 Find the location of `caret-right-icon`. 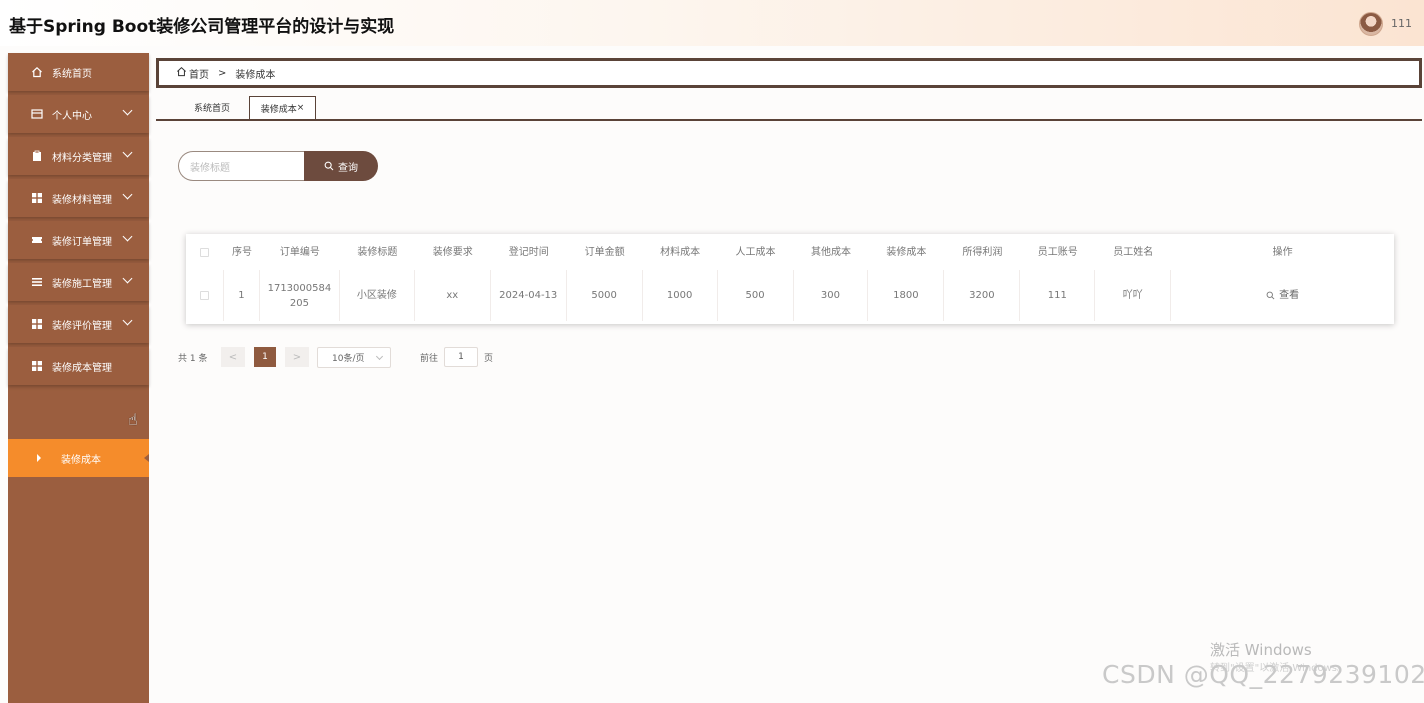

caret-right-icon is located at coordinates (39, 458).